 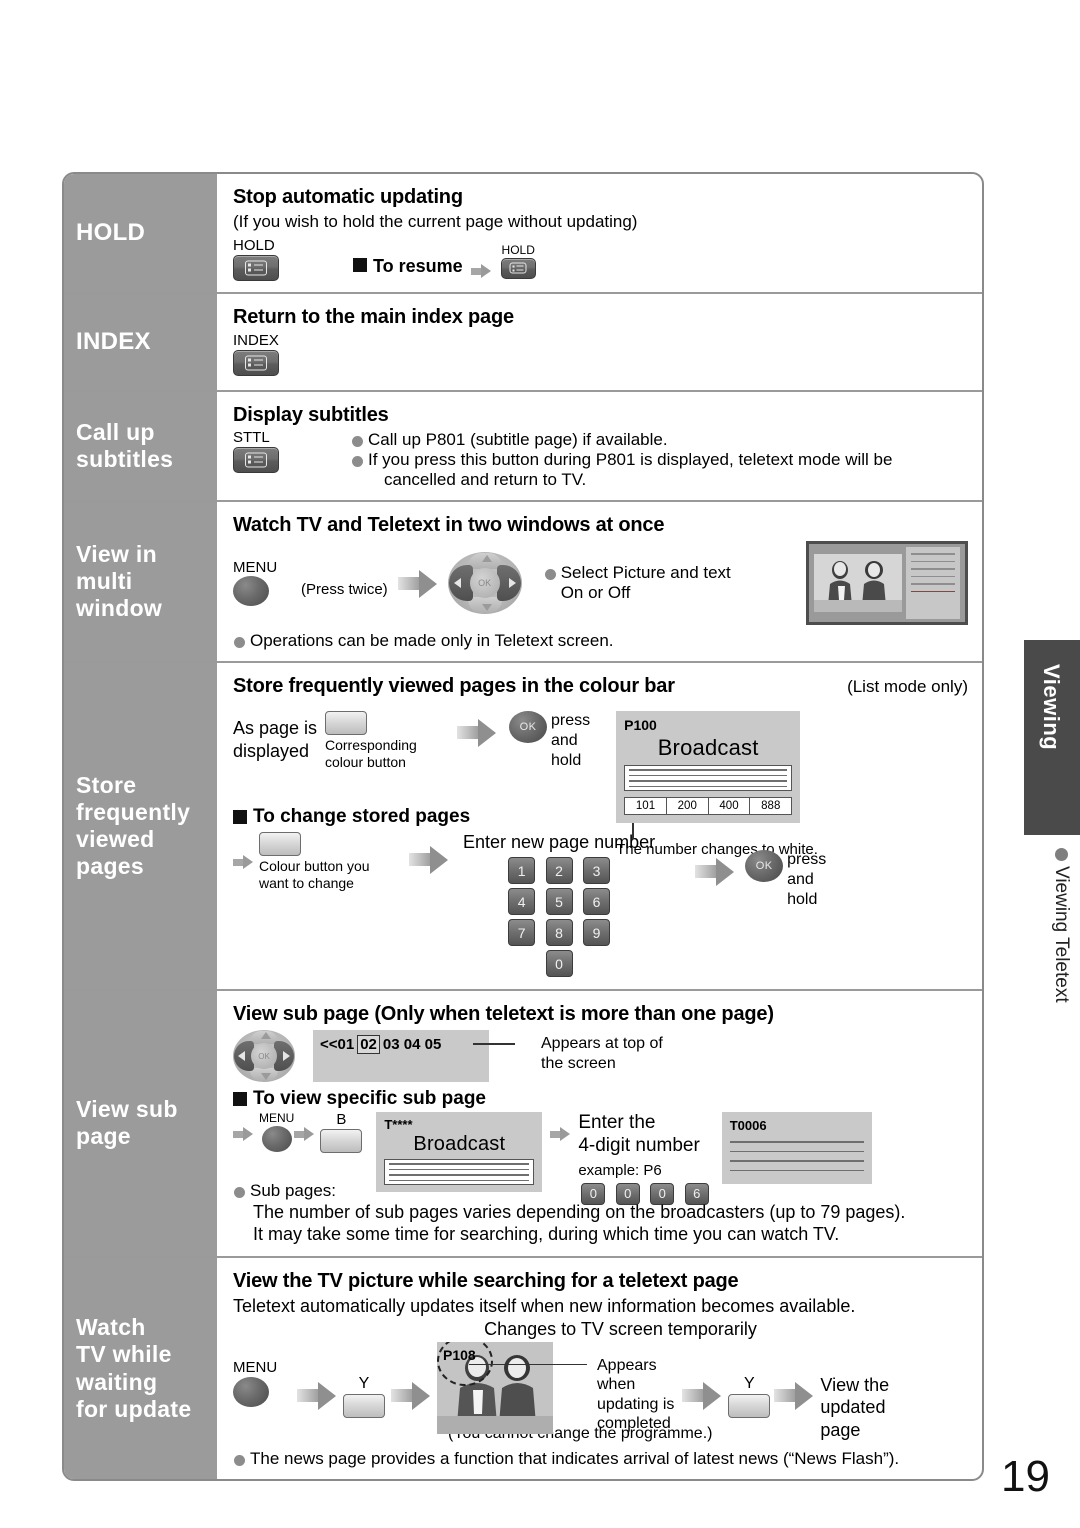 I want to click on changes-temporarily-note: Changes to TV screen temporarily, so click(x=620, y=1328).